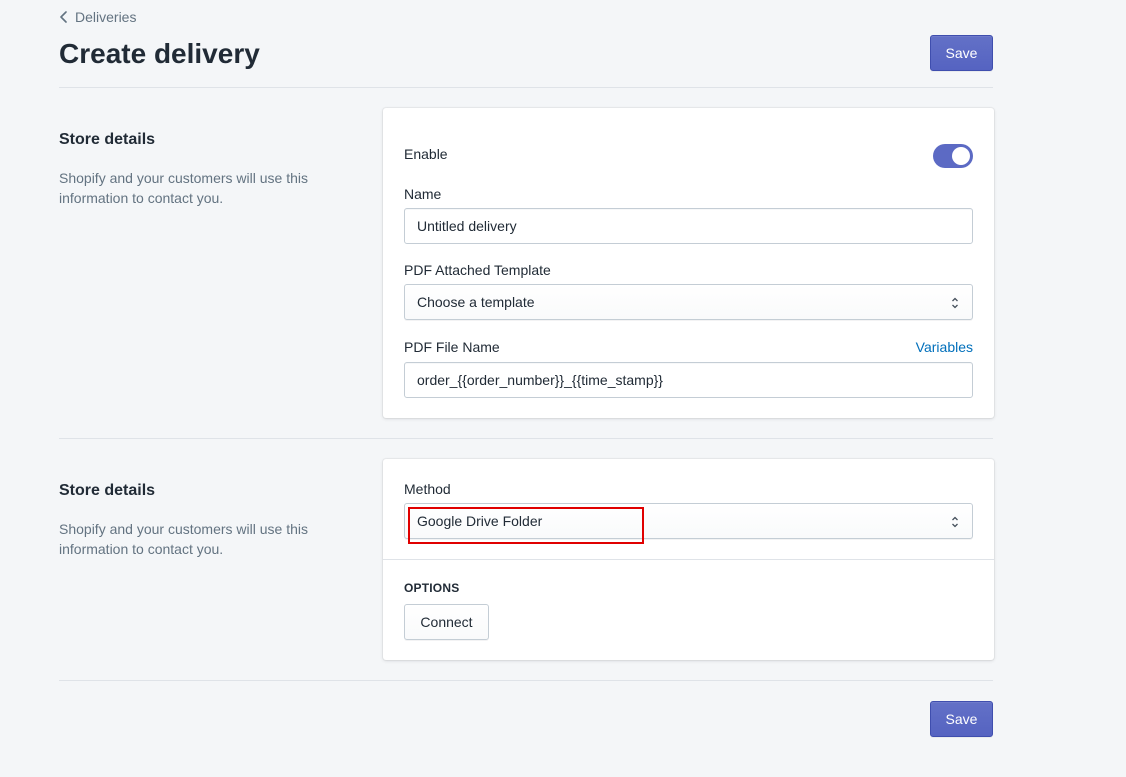 This screenshot has height=777, width=1126. Describe the element at coordinates (426, 154) in the screenshot. I see `enable-label: Enable` at that location.